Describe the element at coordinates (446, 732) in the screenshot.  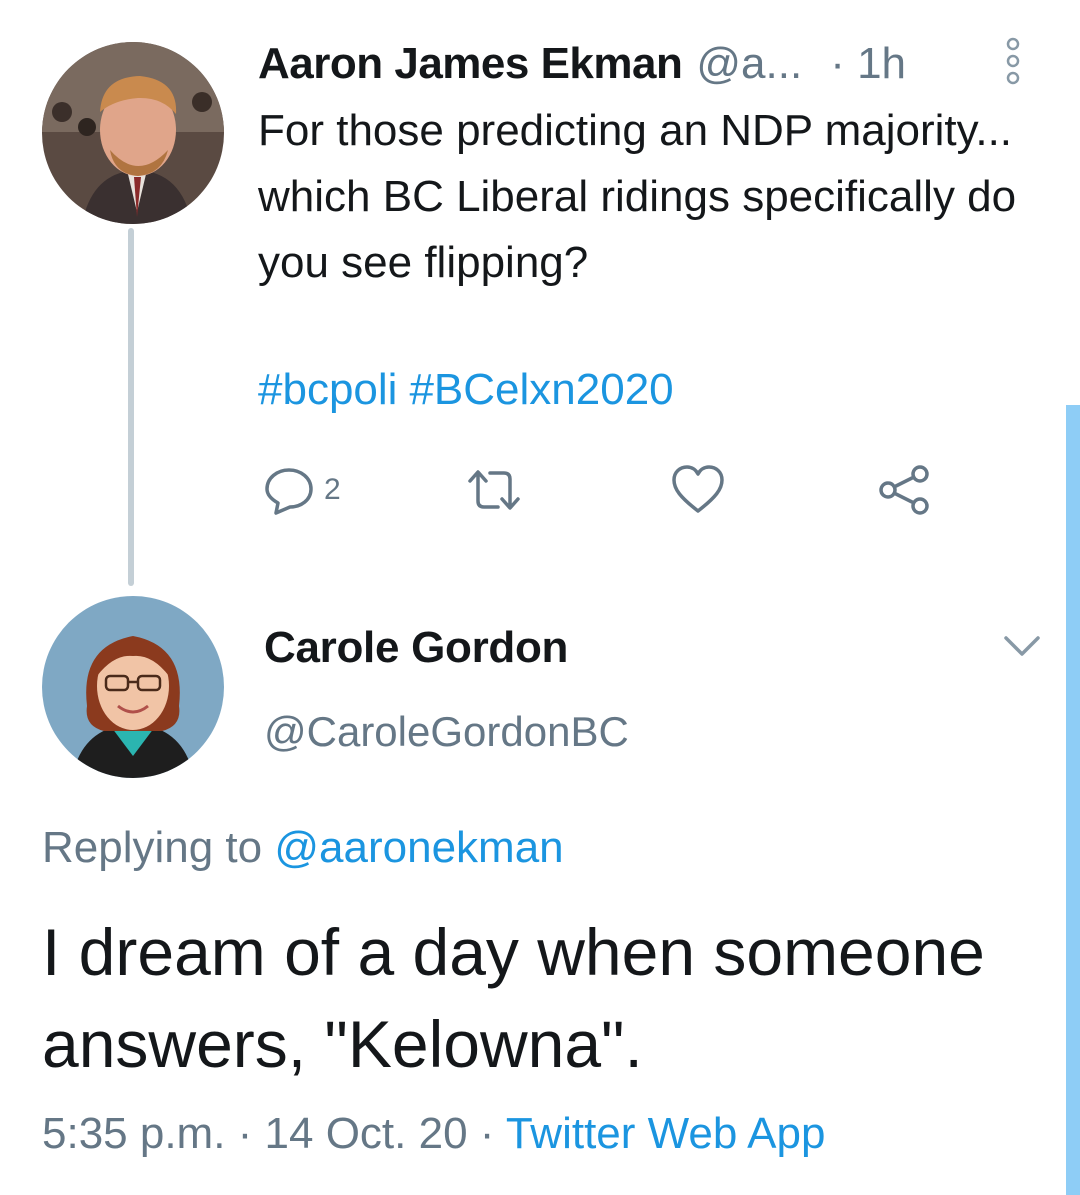
I see `reply-author-handle: @CaroleGordonBC` at that location.